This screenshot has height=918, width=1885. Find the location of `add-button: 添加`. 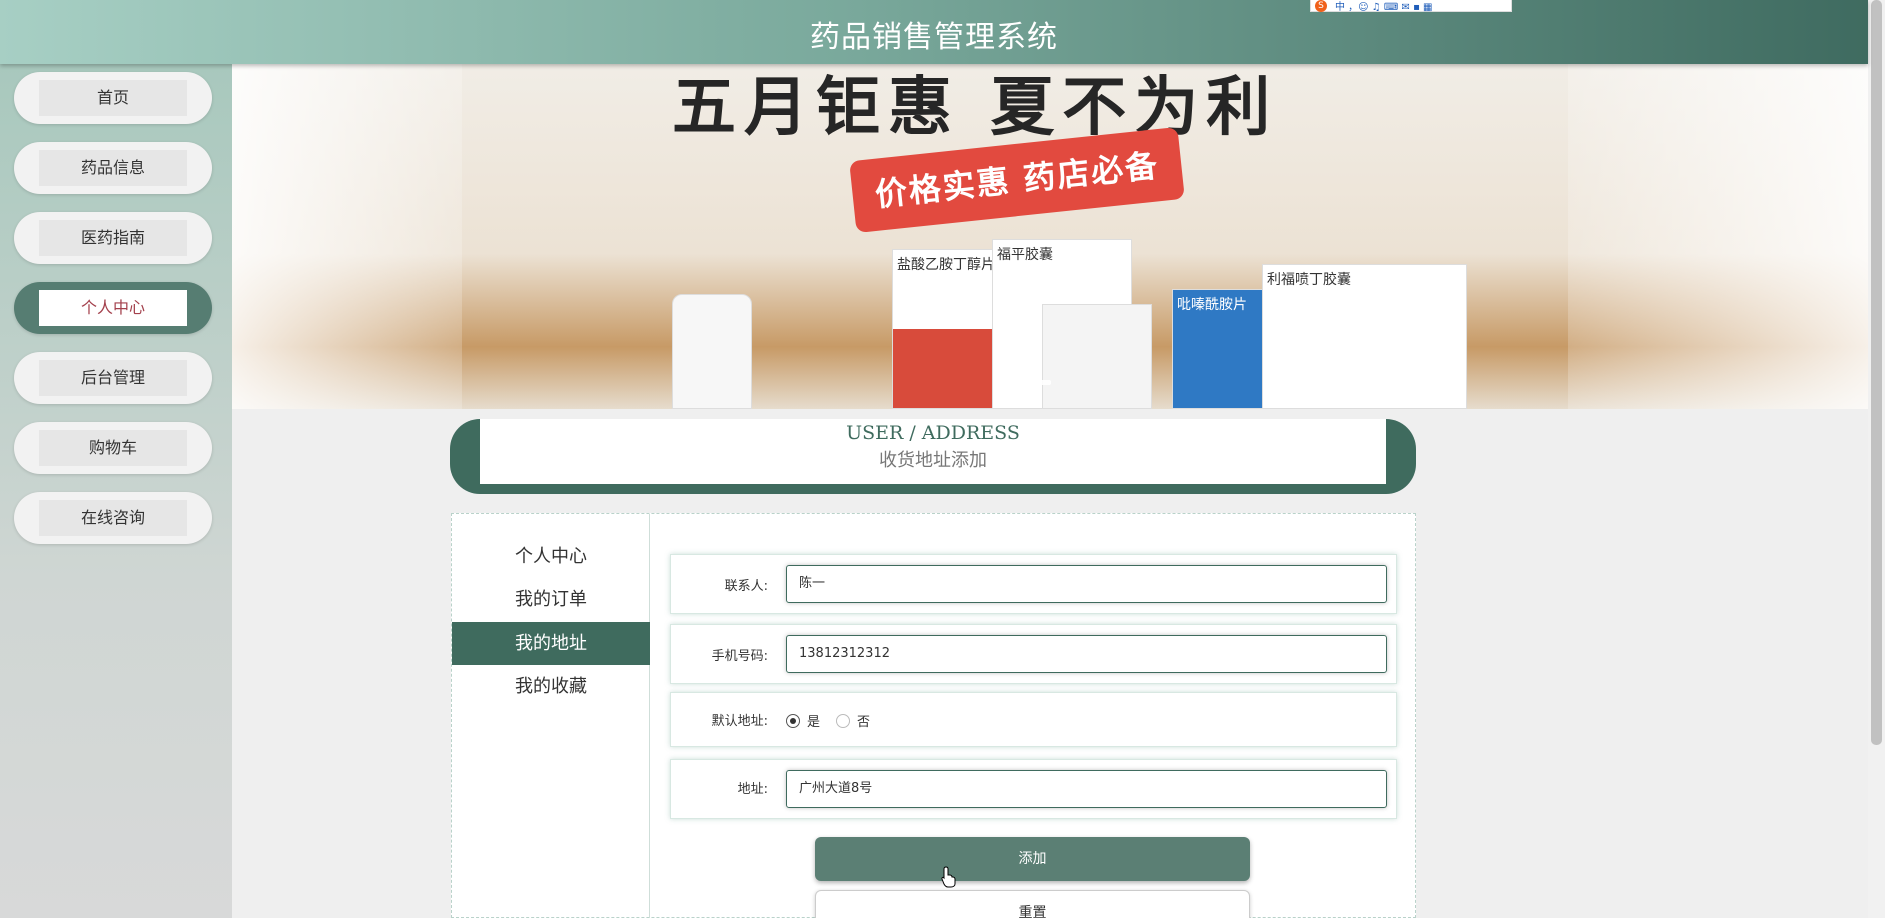

add-button: 添加 is located at coordinates (1032, 859).